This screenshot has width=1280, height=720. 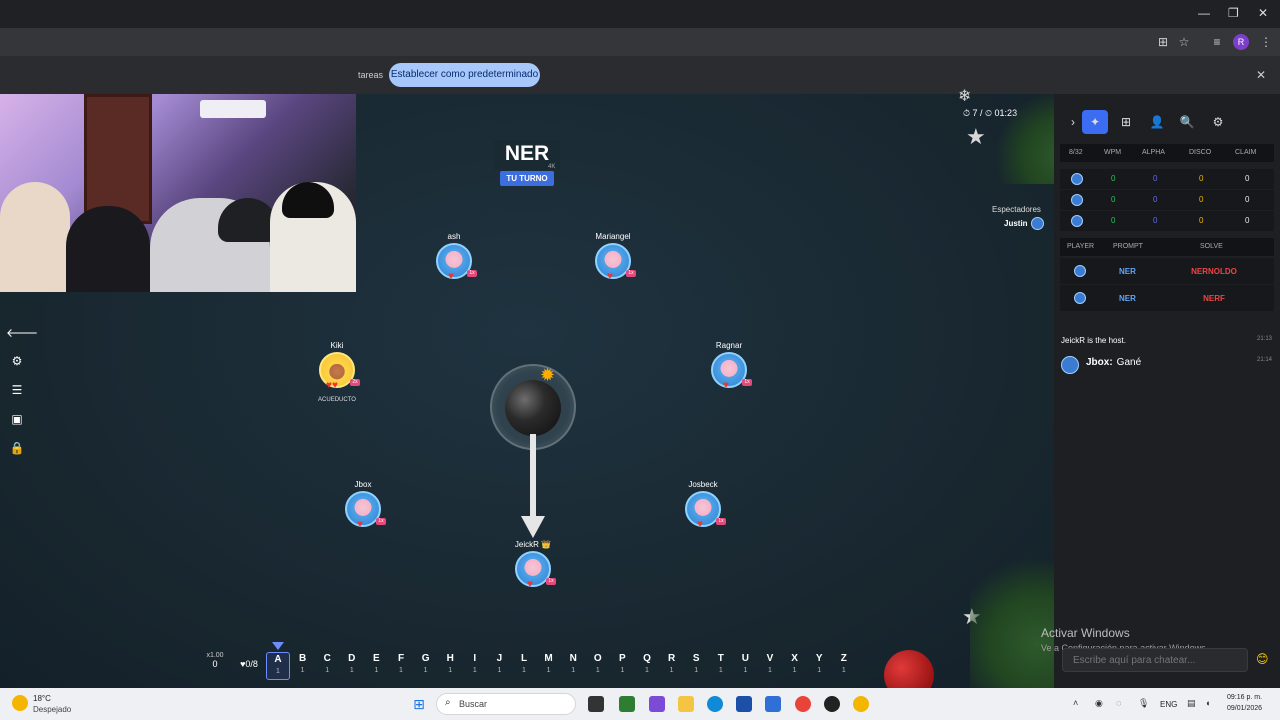 What do you see at coordinates (42, 698) in the screenshot?
I see `weather-temperature: 18°C` at bounding box center [42, 698].